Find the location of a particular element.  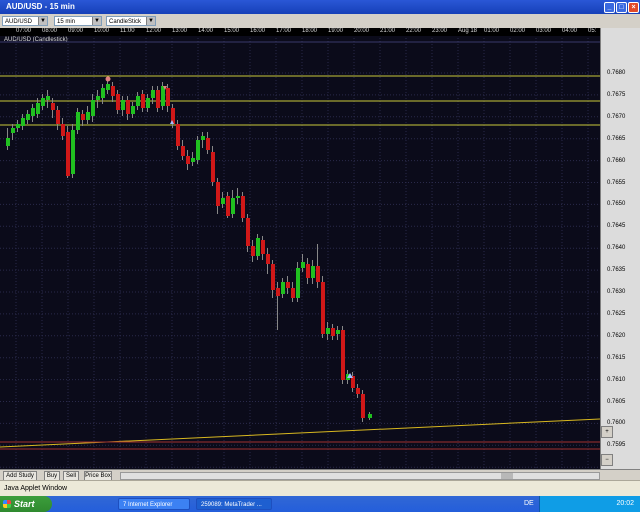

price-axis-label: 0.7605 is located at coordinates (616, 401).